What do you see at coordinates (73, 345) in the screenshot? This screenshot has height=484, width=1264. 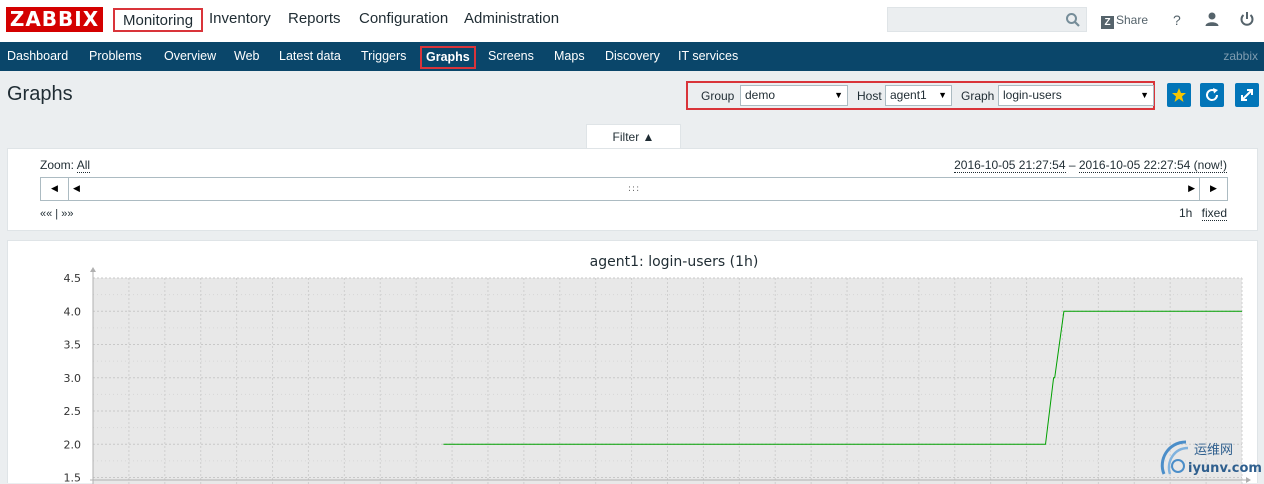 I see `y-tick-label: 3.5` at bounding box center [73, 345].